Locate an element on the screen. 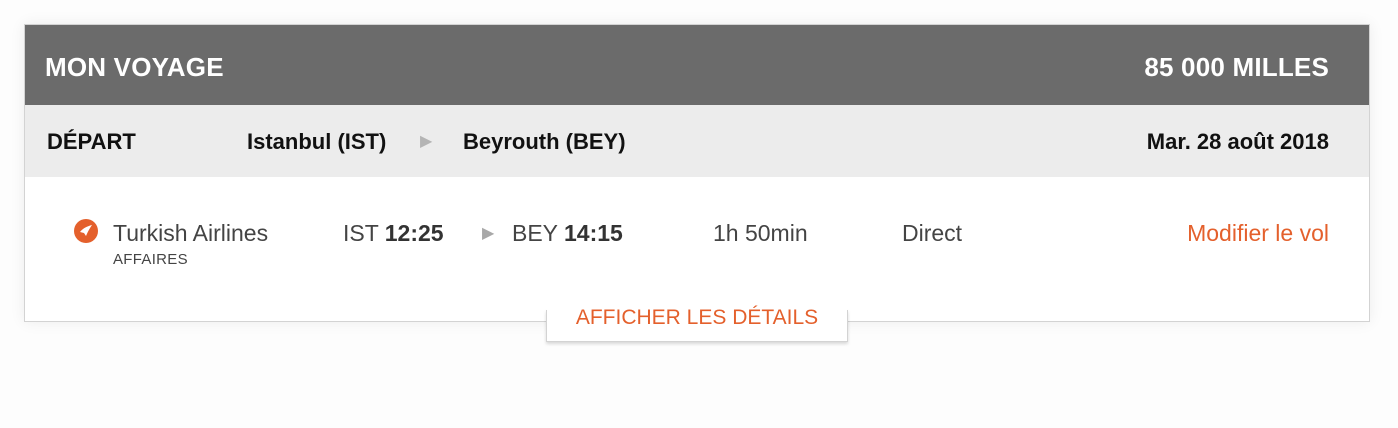  airline-name: Turkish Airlines is located at coordinates (191, 233).